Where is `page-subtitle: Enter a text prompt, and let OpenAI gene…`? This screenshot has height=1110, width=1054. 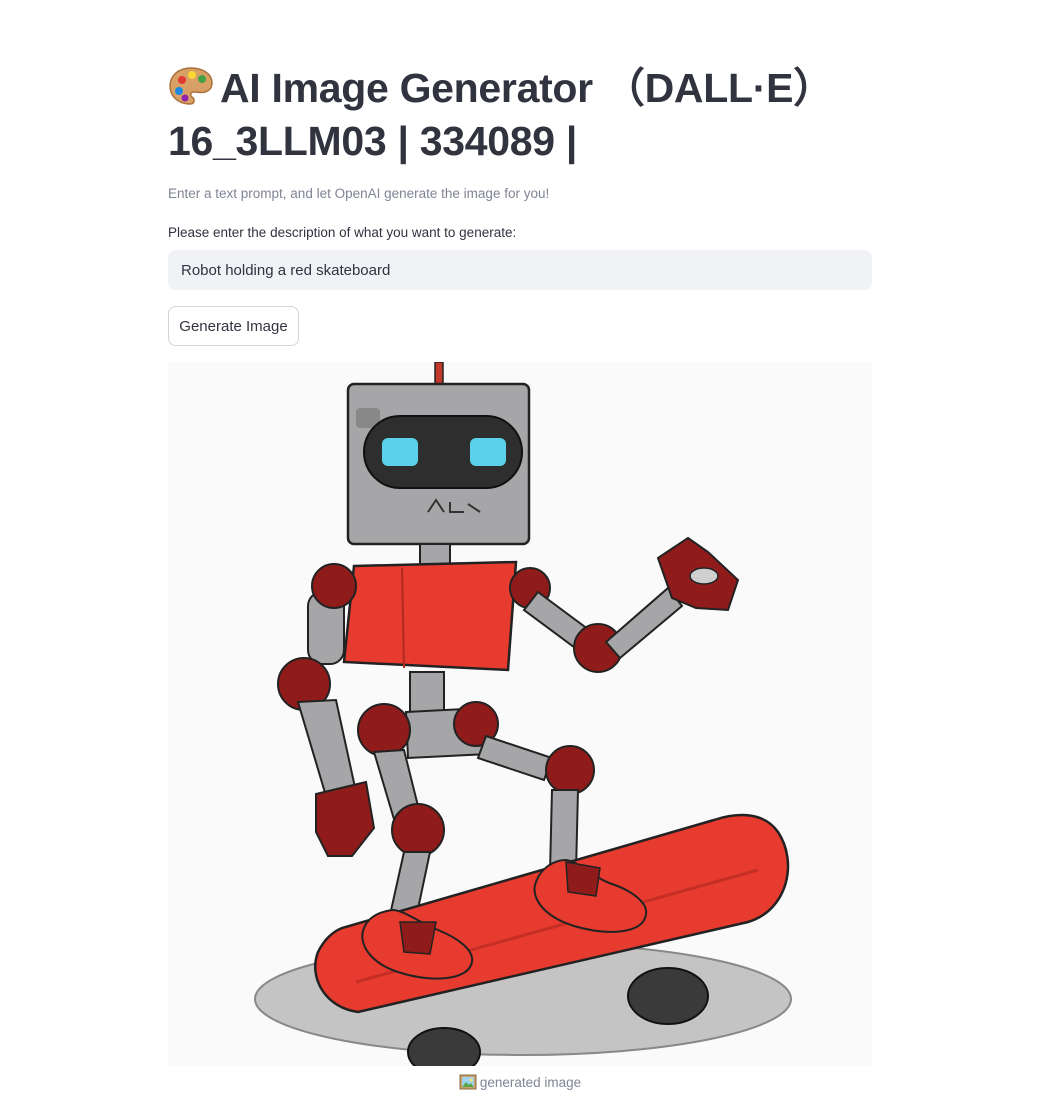 page-subtitle: Enter a text prompt, and let OpenAI gene… is located at coordinates (359, 193).